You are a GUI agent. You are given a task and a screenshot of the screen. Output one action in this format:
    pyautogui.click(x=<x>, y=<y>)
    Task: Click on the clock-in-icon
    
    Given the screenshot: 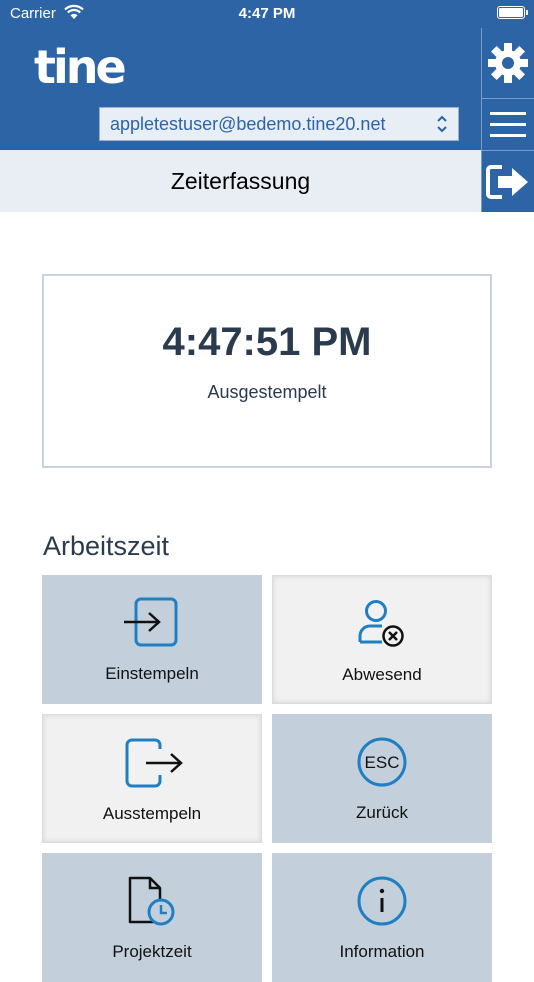 What is the action you would take?
    pyautogui.click(x=152, y=625)
    